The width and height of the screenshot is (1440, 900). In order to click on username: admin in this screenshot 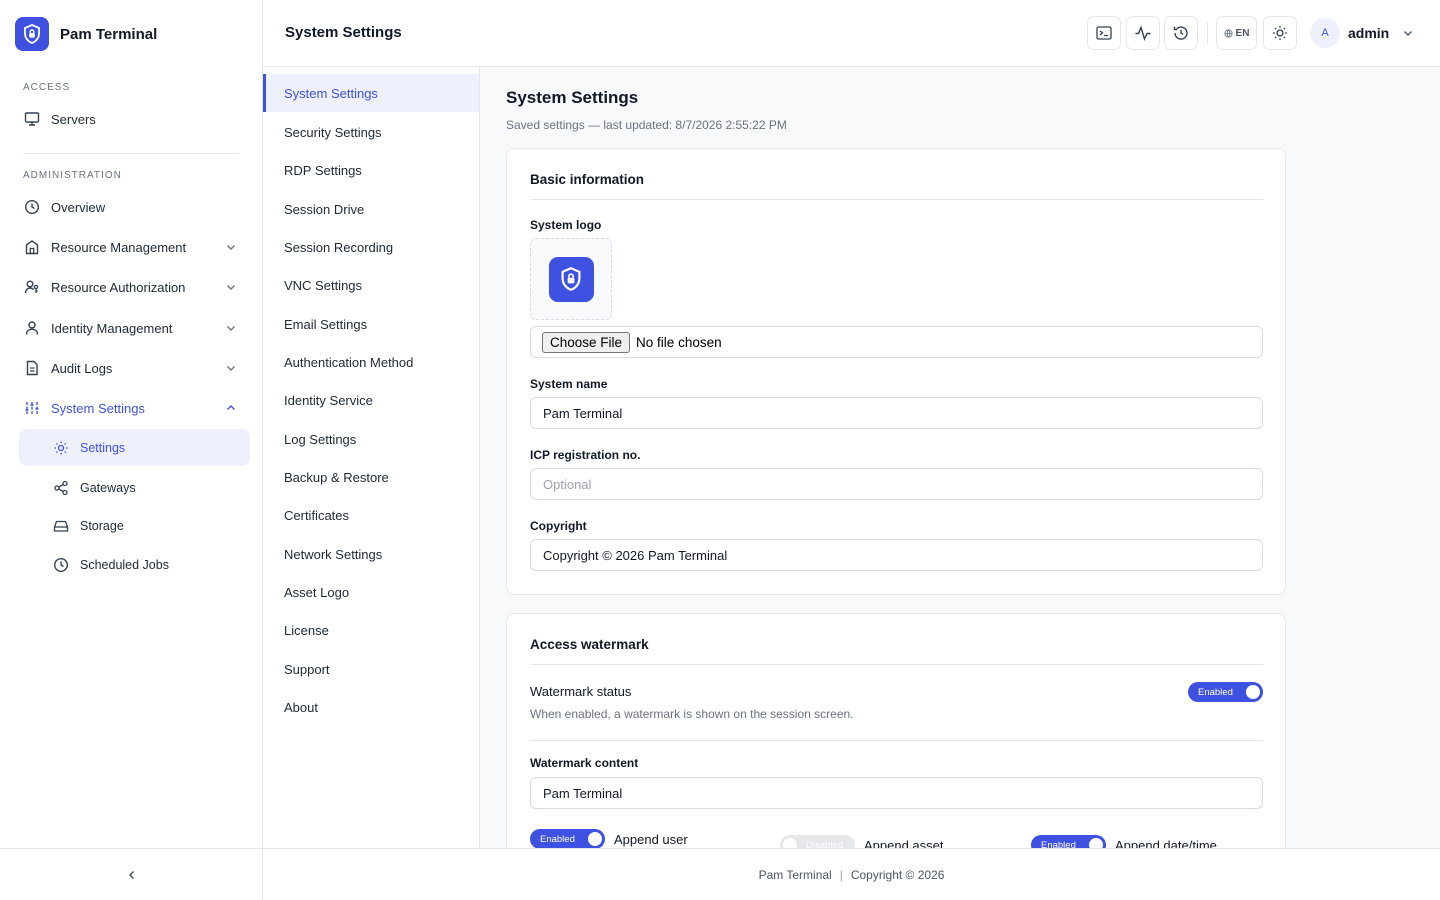, I will do `click(1369, 33)`.